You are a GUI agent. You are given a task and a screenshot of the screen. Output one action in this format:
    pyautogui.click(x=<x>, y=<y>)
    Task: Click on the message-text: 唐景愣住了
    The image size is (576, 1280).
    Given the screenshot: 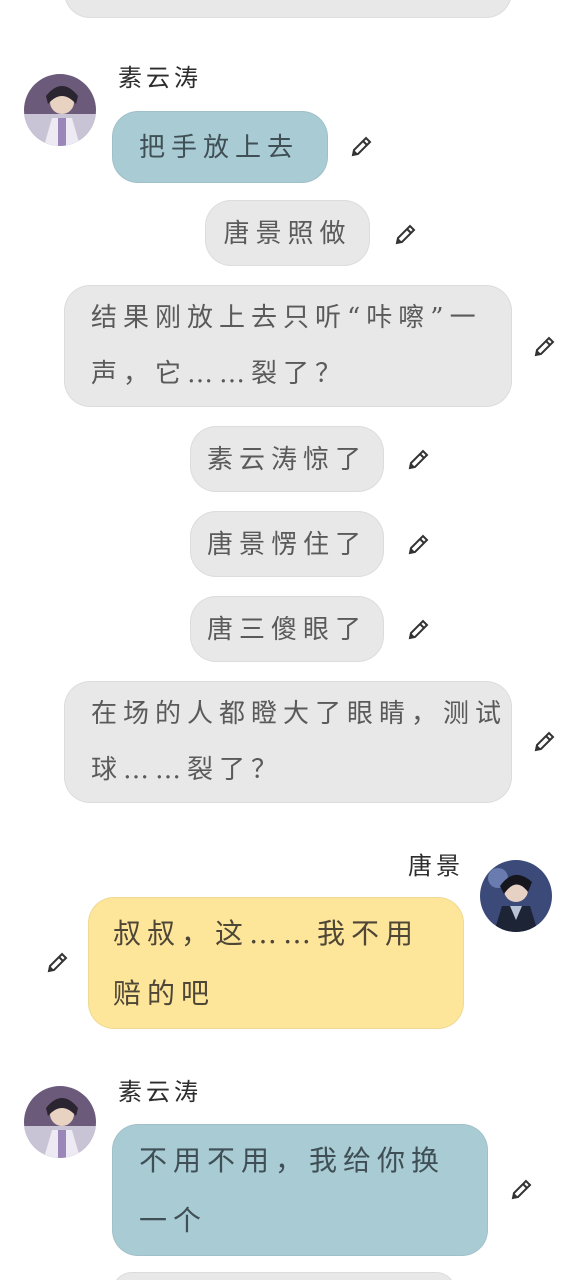 What is the action you would take?
    pyautogui.click(x=286, y=545)
    